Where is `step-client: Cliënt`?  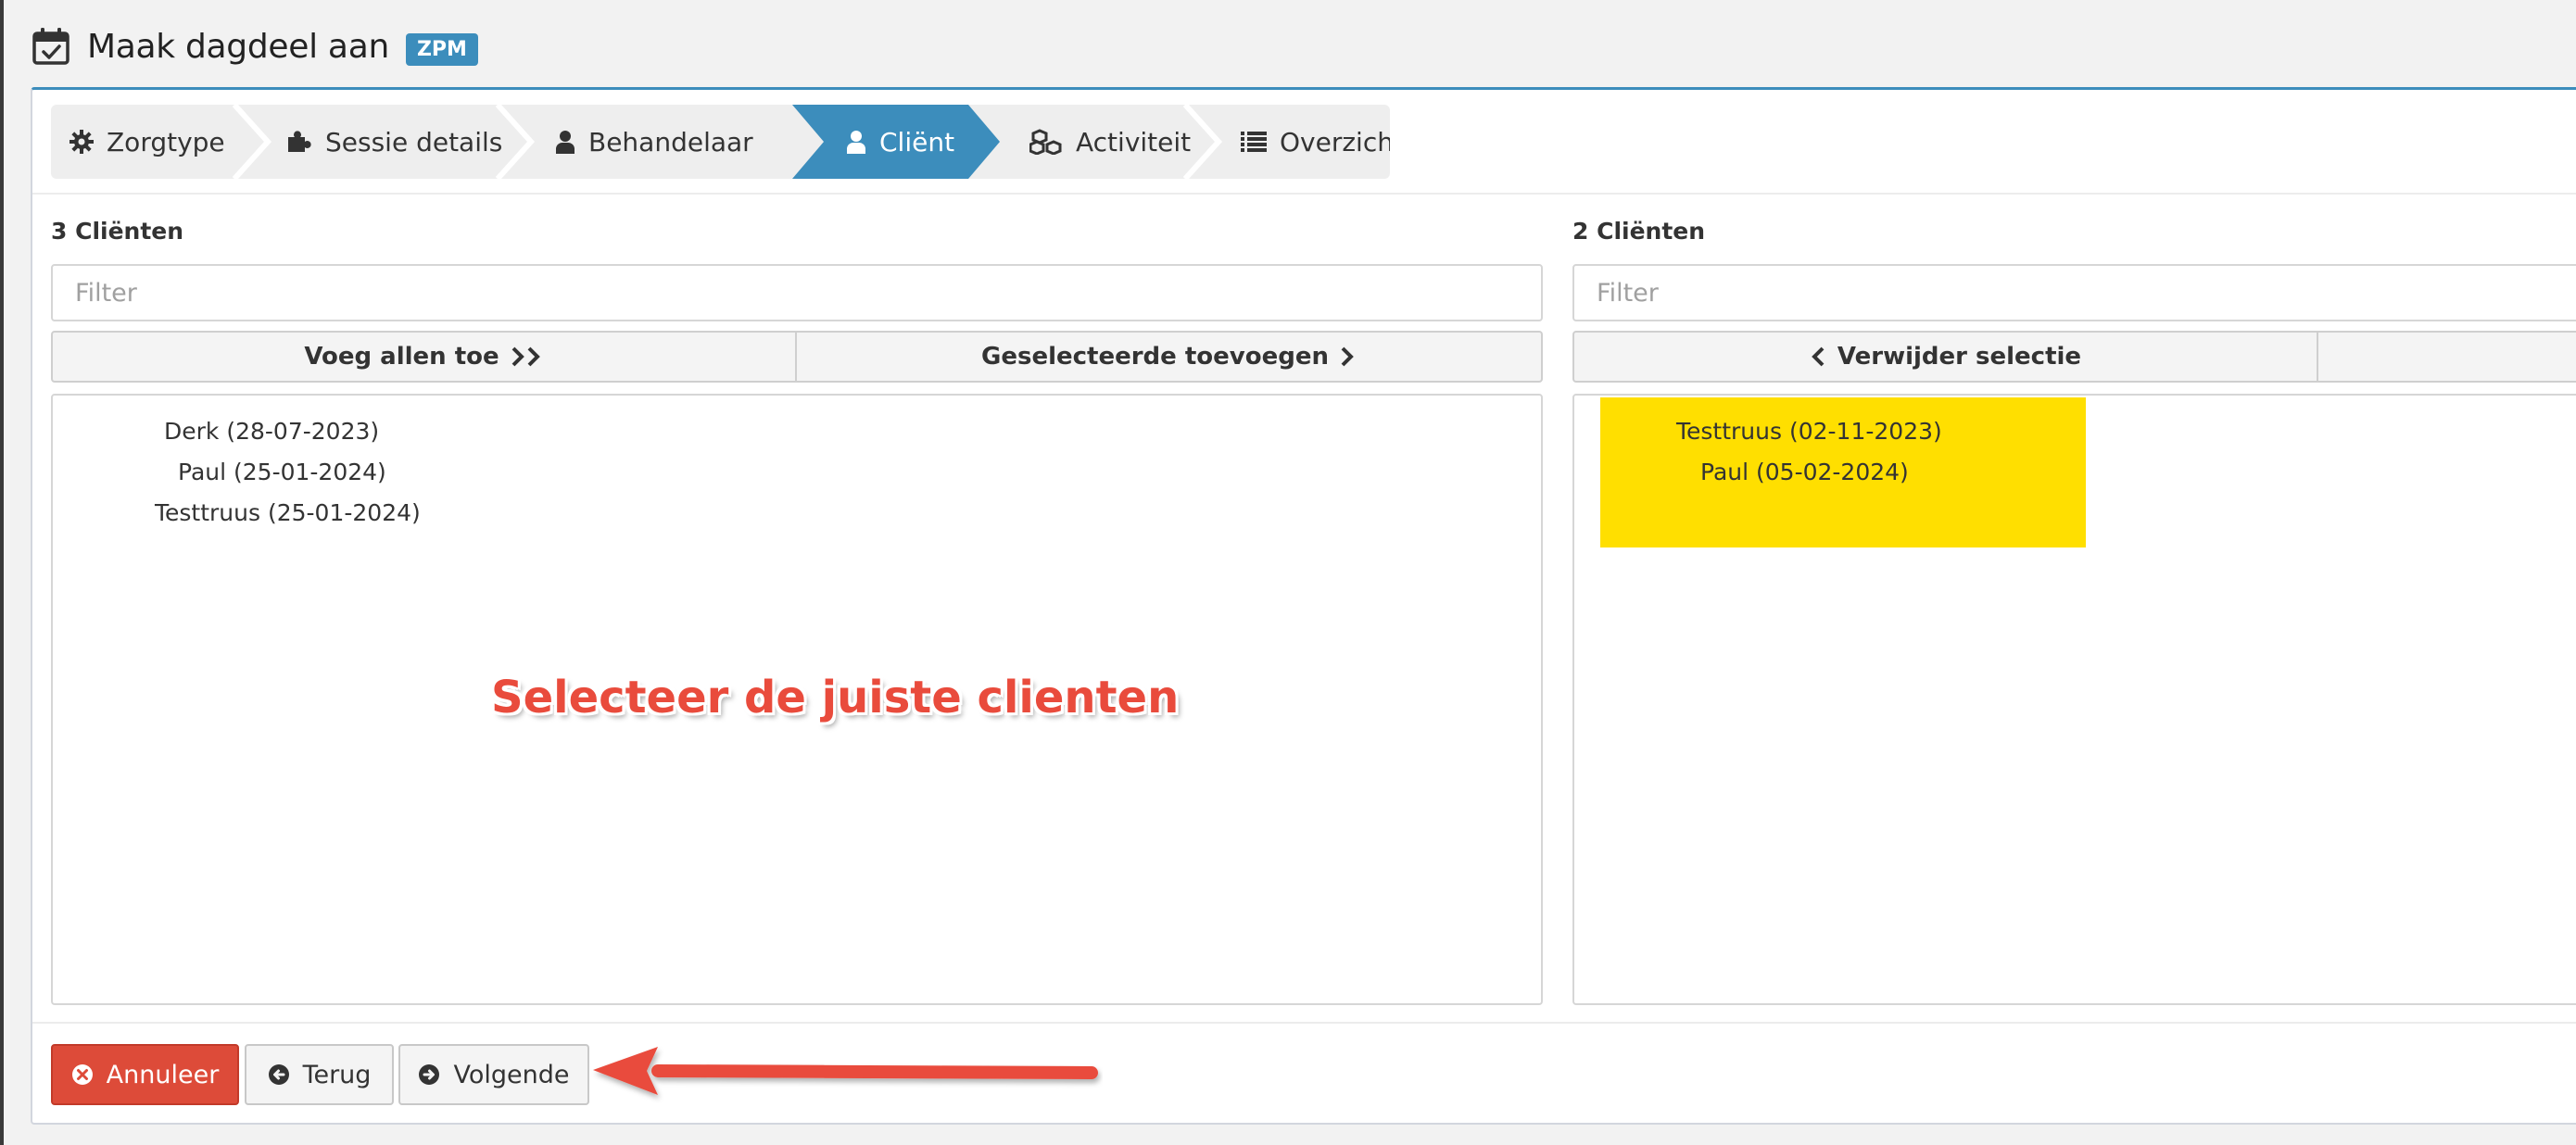 step-client: Cliënt is located at coordinates (900, 142).